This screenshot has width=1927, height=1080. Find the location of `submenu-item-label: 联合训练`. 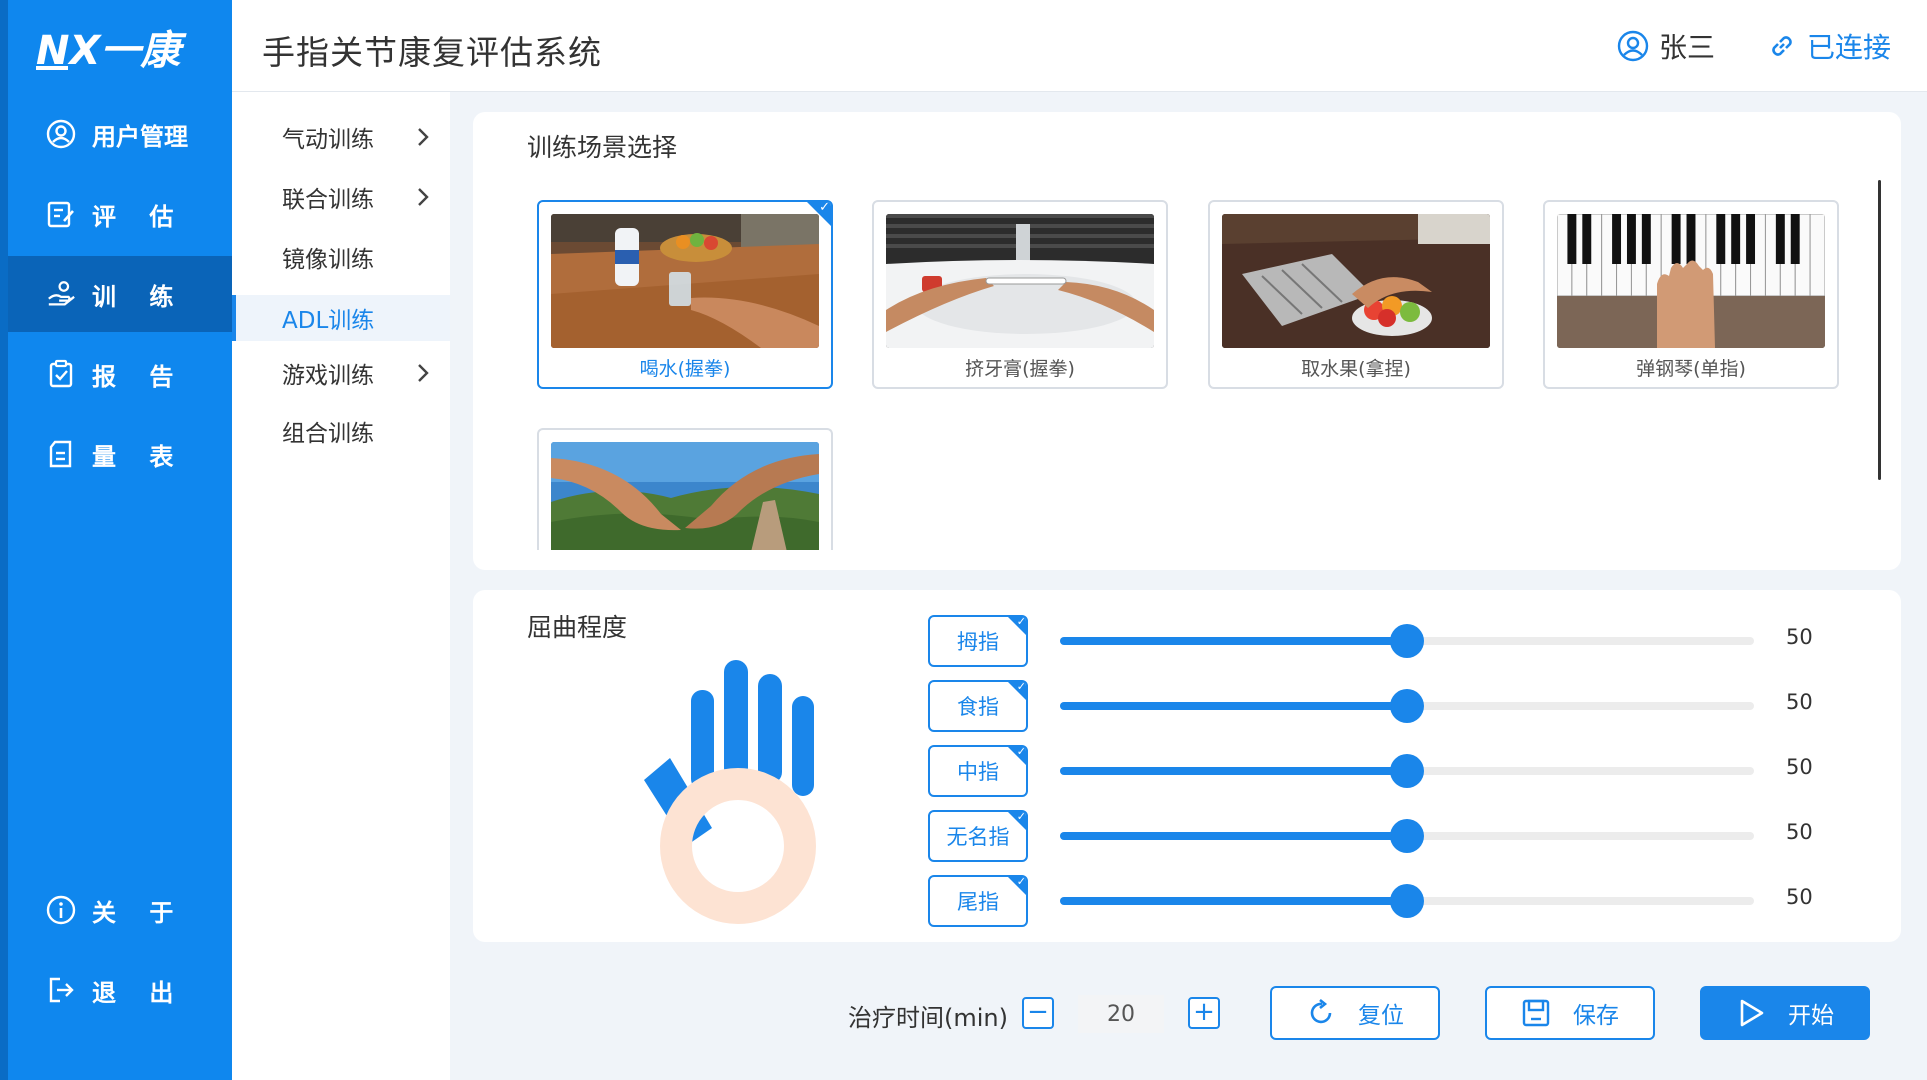

submenu-item-label: 联合训练 is located at coordinates (328, 200).